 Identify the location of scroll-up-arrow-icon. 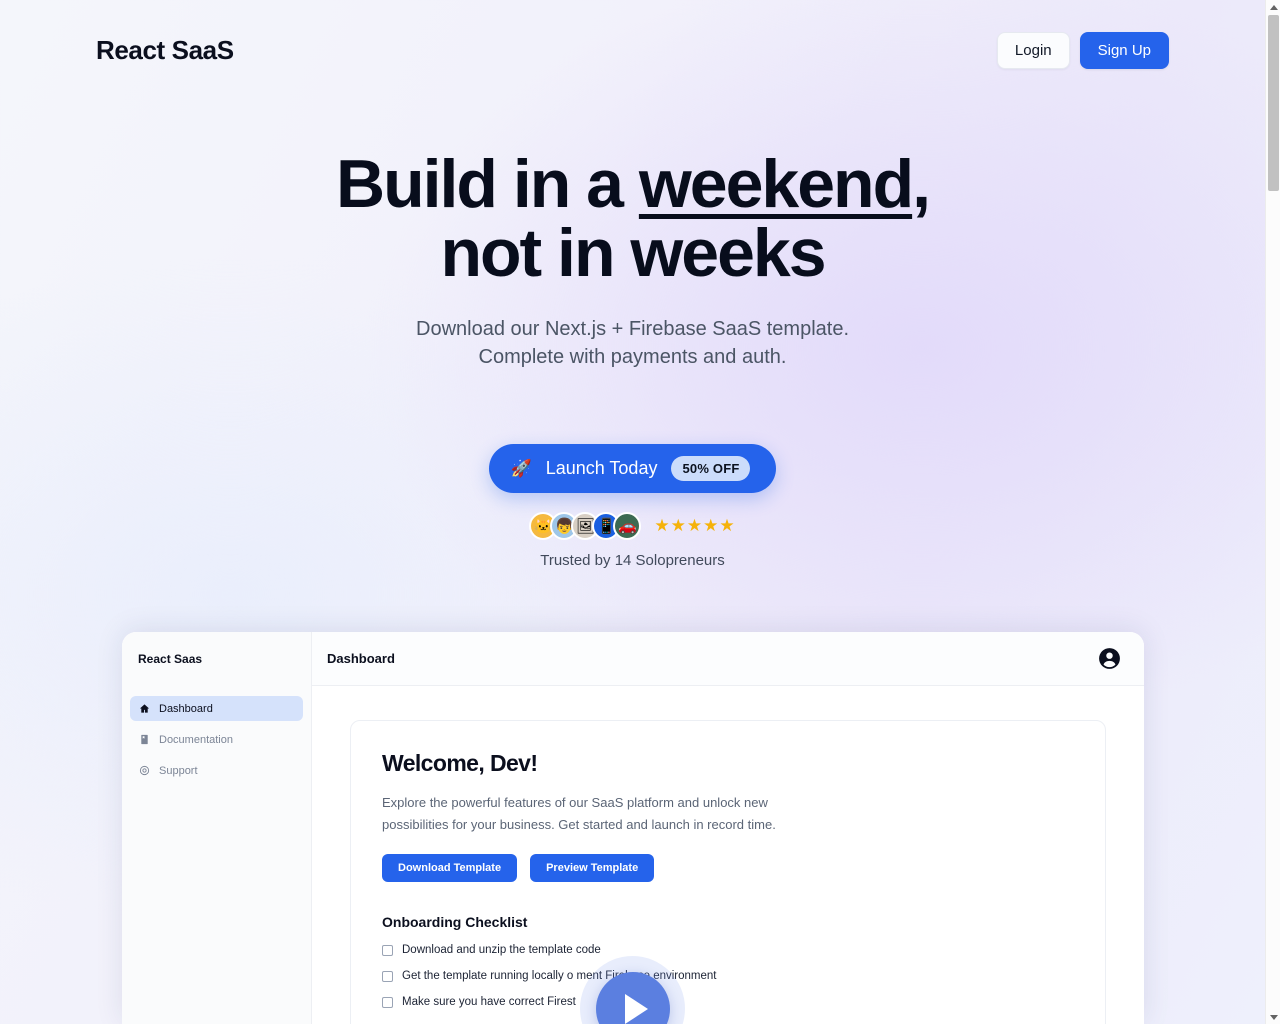
(1273, 7).